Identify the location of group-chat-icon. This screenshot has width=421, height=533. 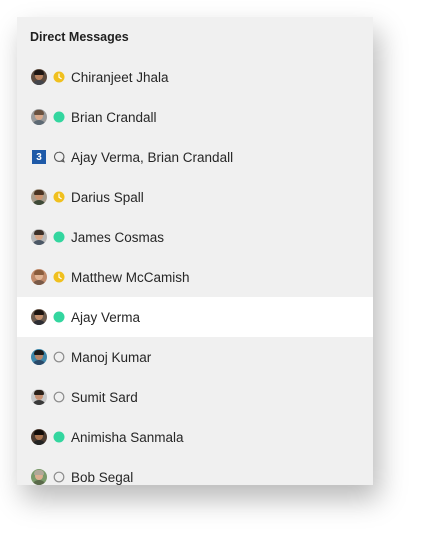
(59, 157).